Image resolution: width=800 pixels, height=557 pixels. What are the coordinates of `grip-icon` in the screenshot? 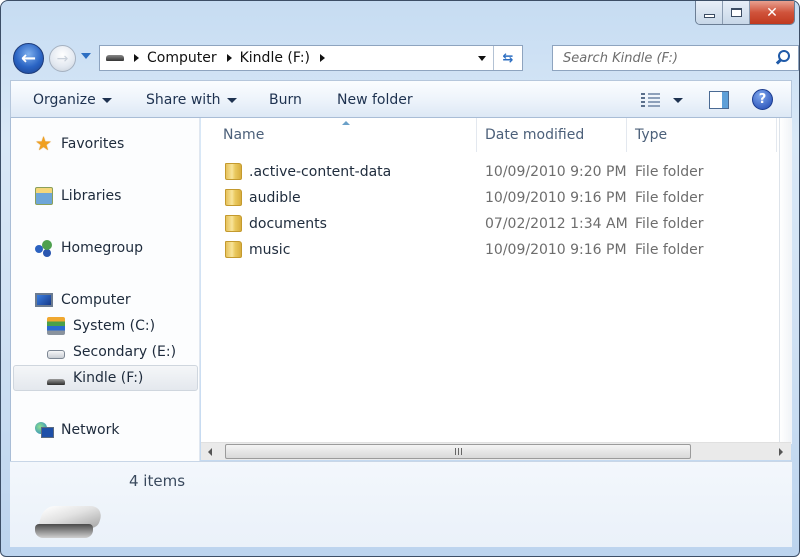 It's located at (458, 451).